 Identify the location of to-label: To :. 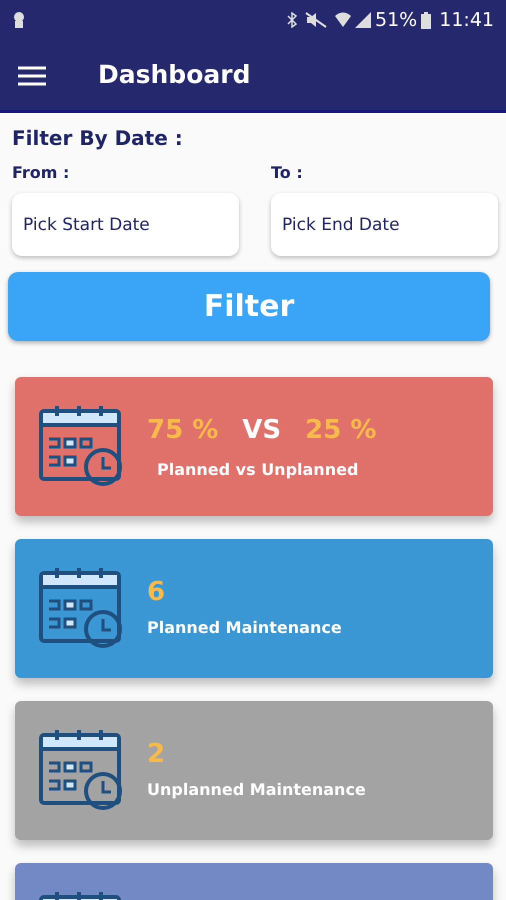
(287, 173).